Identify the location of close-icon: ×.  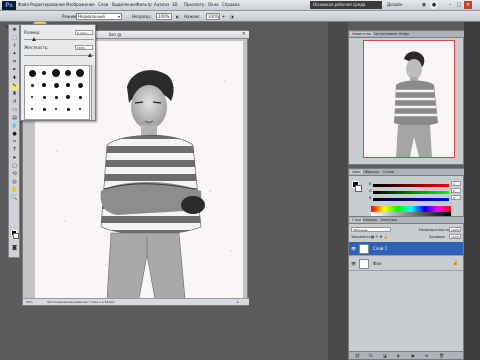
(244, 34).